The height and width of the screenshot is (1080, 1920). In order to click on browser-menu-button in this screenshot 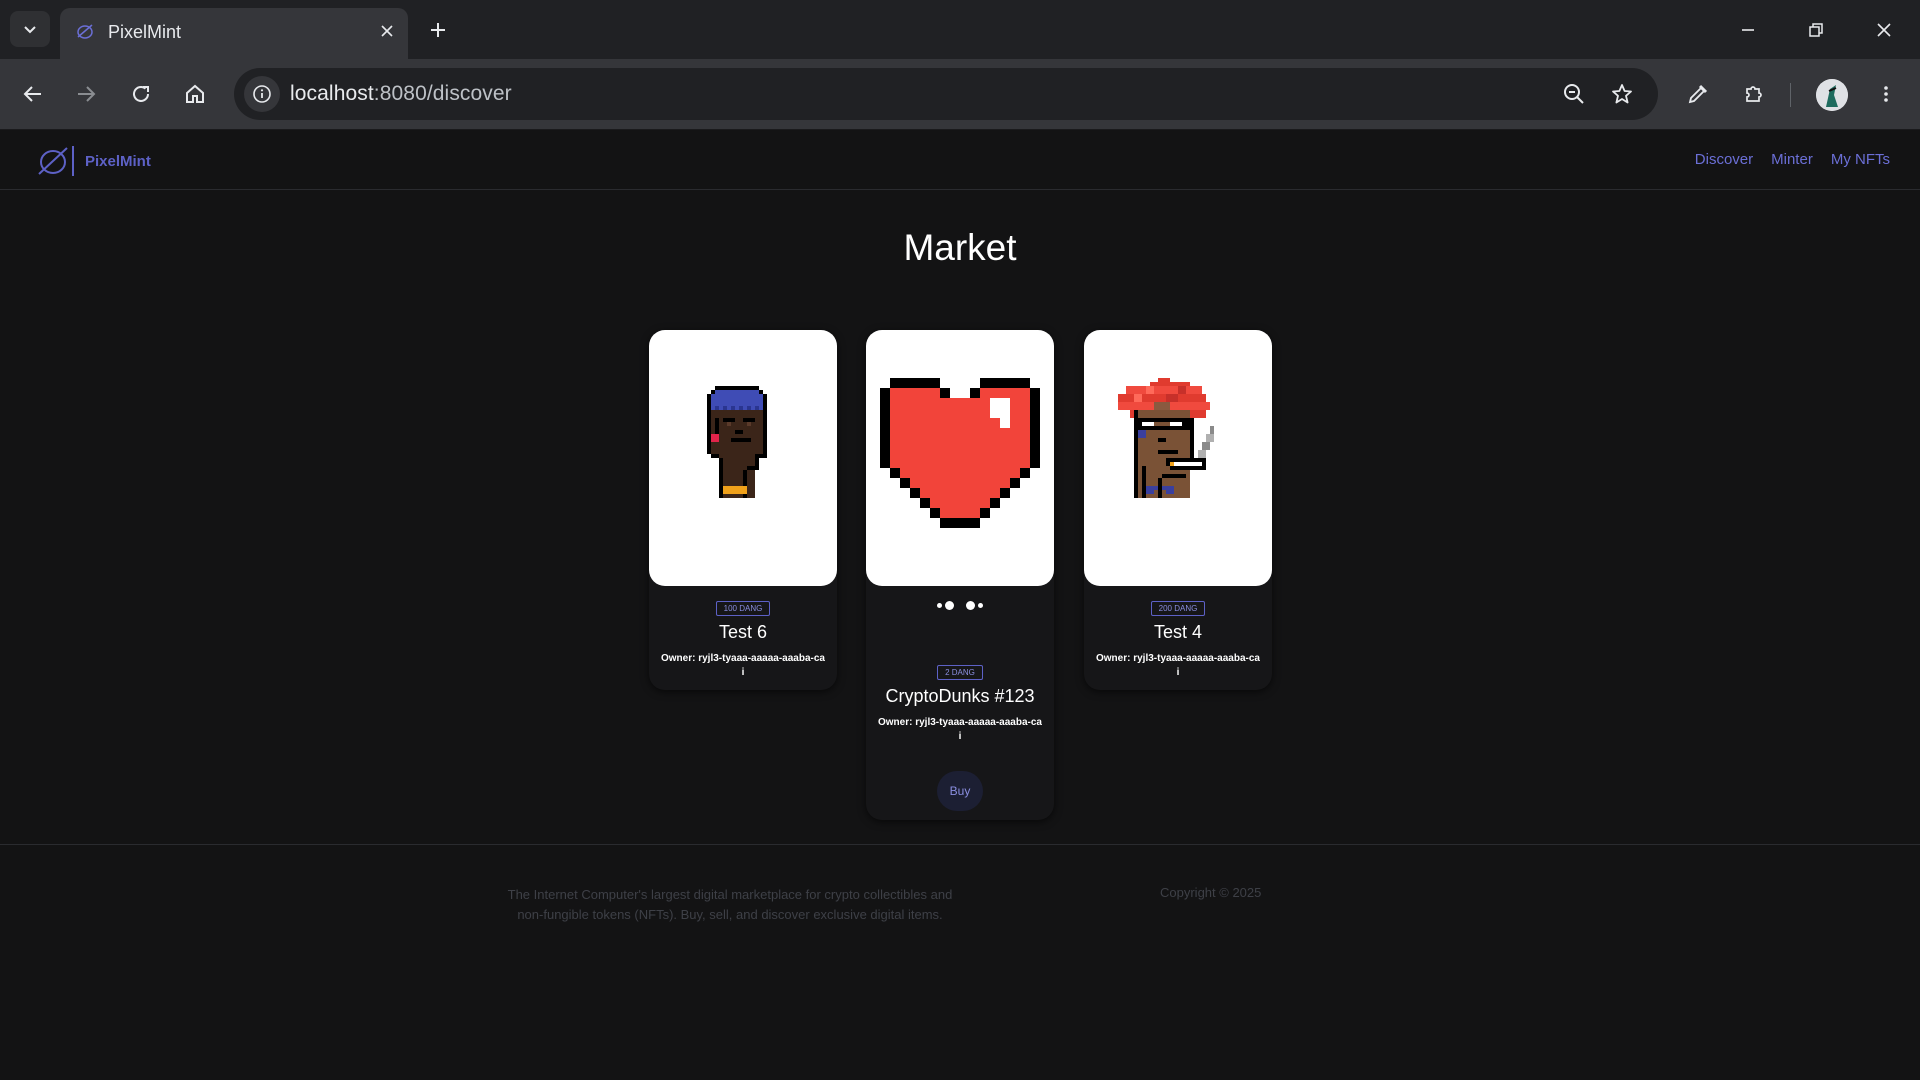, I will do `click(1886, 94)`.